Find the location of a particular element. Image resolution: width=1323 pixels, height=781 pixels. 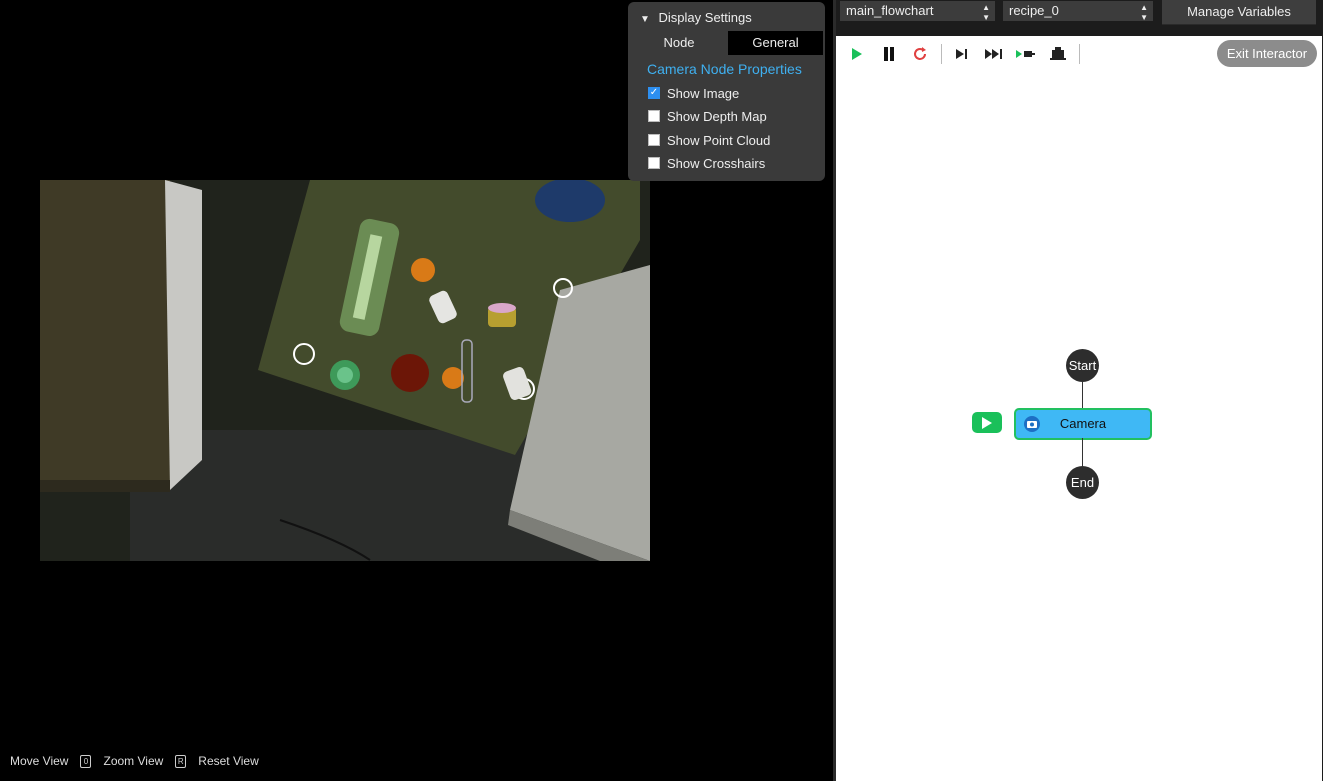

zoom-view-label: Zoom View is located at coordinates (133, 761).